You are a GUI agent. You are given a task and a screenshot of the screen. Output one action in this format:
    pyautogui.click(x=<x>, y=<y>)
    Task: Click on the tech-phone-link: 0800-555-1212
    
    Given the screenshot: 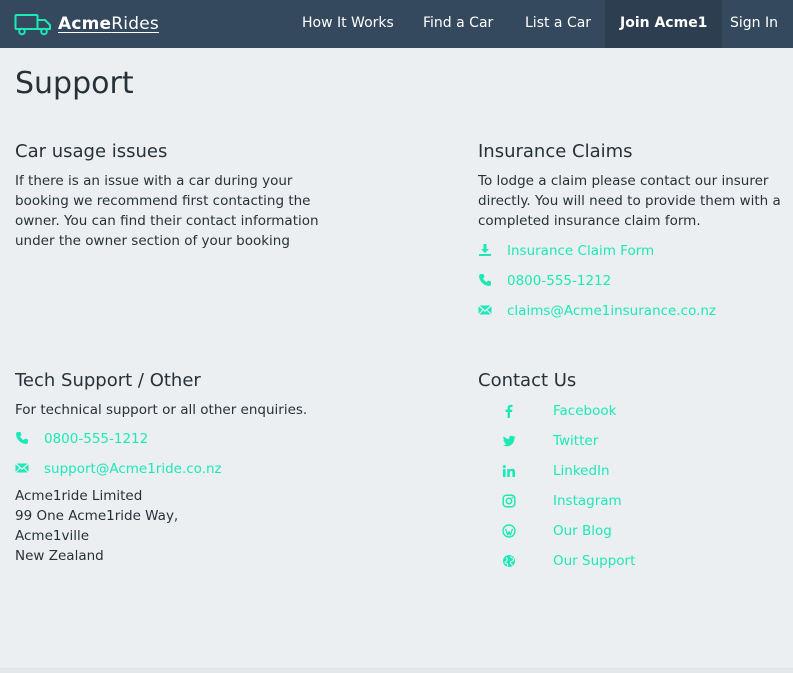 What is the action you would take?
    pyautogui.click(x=180, y=439)
    